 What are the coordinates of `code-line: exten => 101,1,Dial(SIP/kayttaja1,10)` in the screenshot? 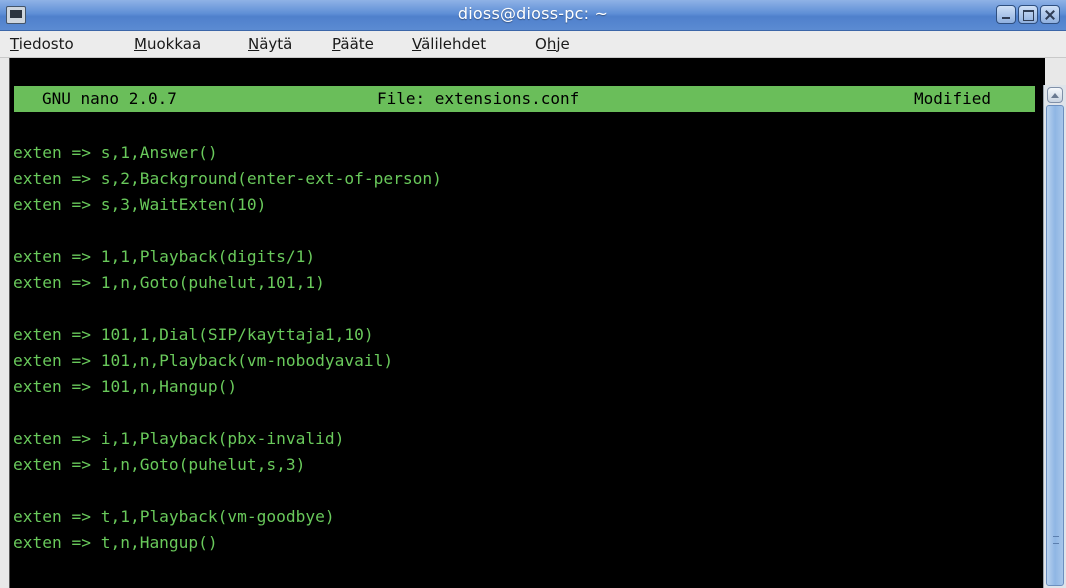 It's located at (193, 334).